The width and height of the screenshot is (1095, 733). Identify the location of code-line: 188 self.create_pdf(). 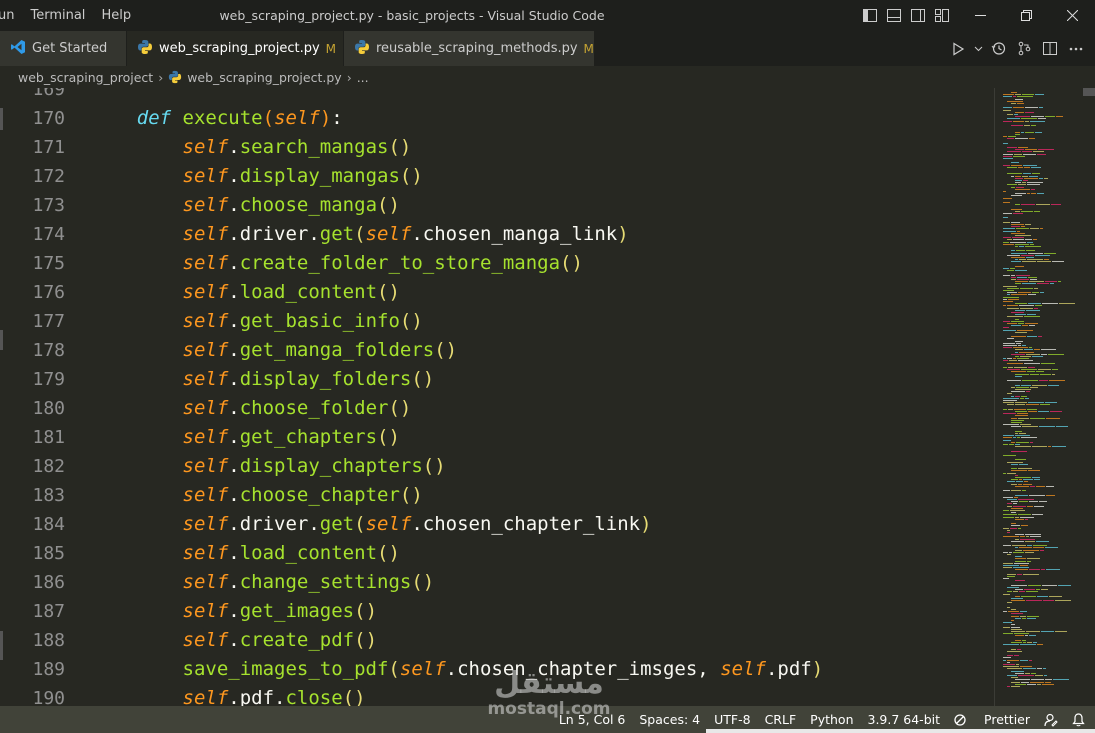
(497, 640).